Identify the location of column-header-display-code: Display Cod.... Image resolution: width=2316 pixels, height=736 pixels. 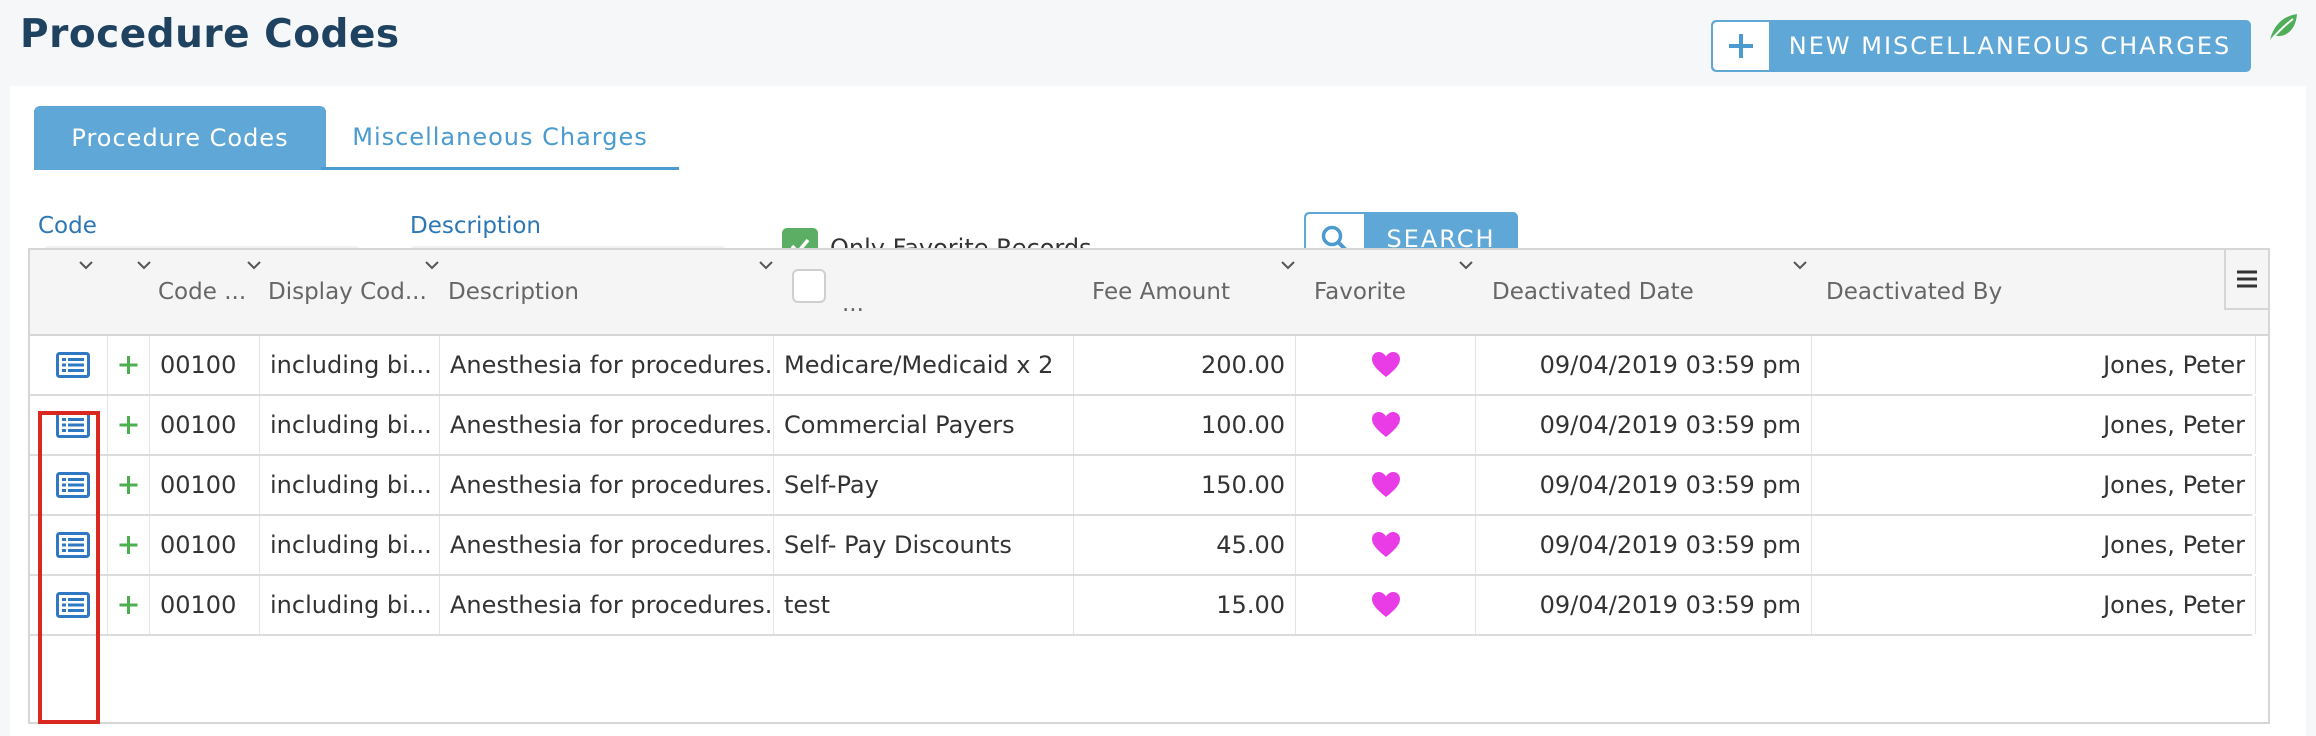
(350, 292).